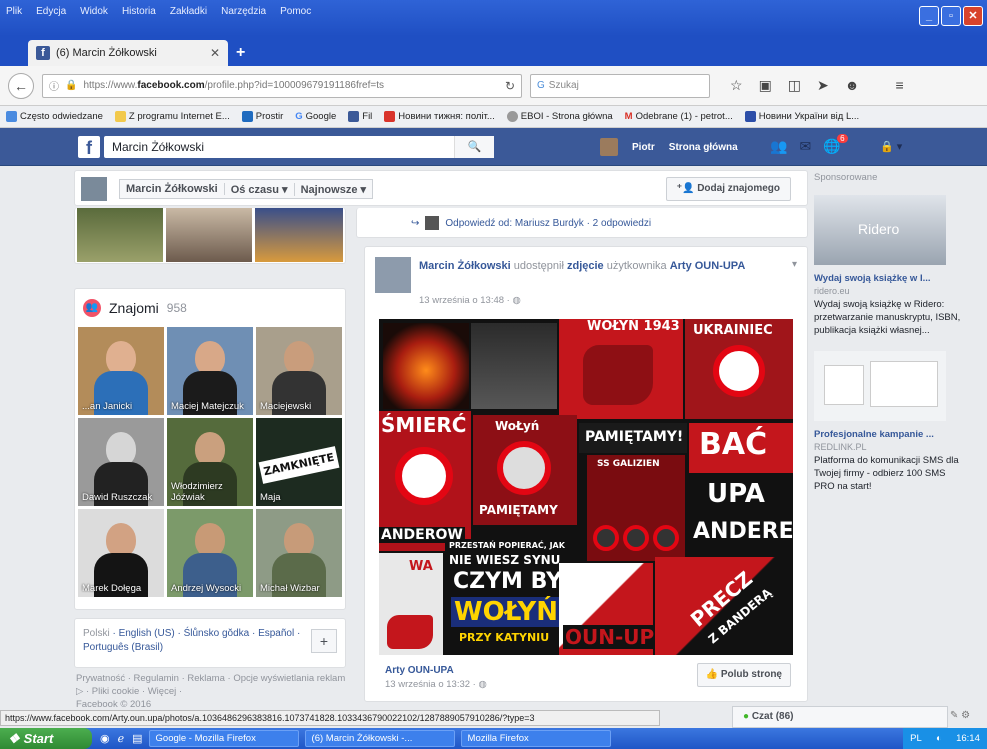 The height and width of the screenshot is (749, 987). Describe the element at coordinates (121, 738) in the screenshot. I see `ie-icon: ℯ` at that location.